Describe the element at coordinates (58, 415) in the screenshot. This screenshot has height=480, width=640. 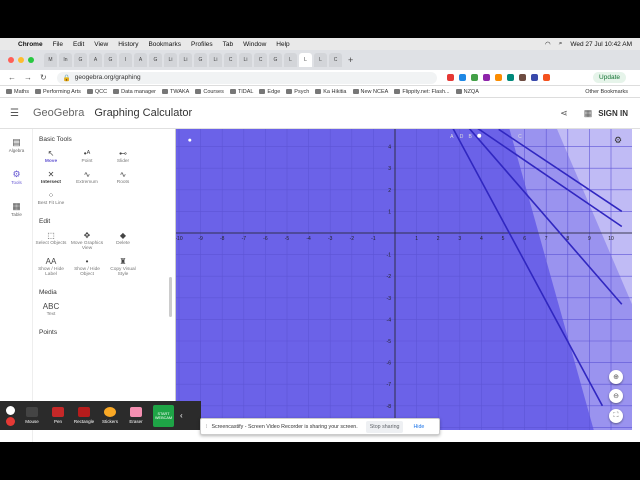
I see `cast-pen-button: Pen` at that location.